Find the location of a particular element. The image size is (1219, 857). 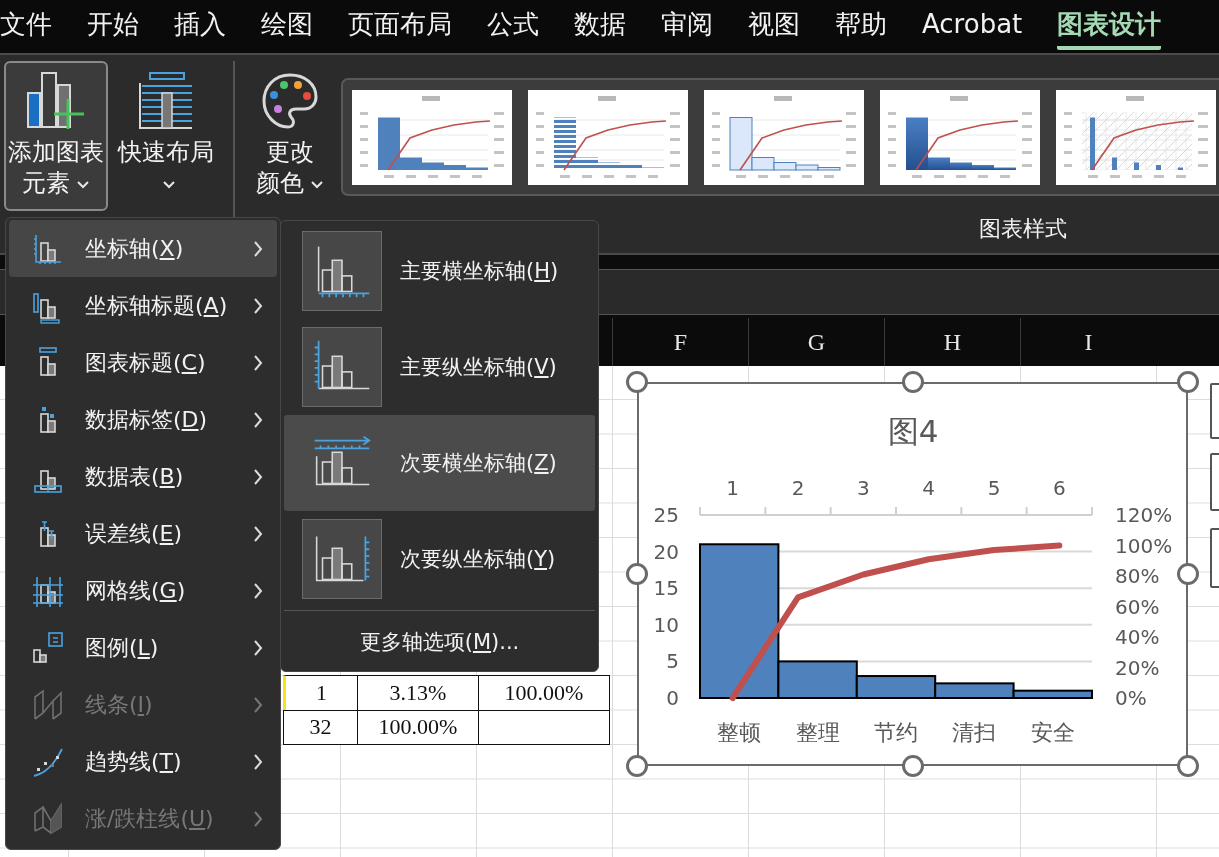

axis-label: 3 is located at coordinates (863, 488).